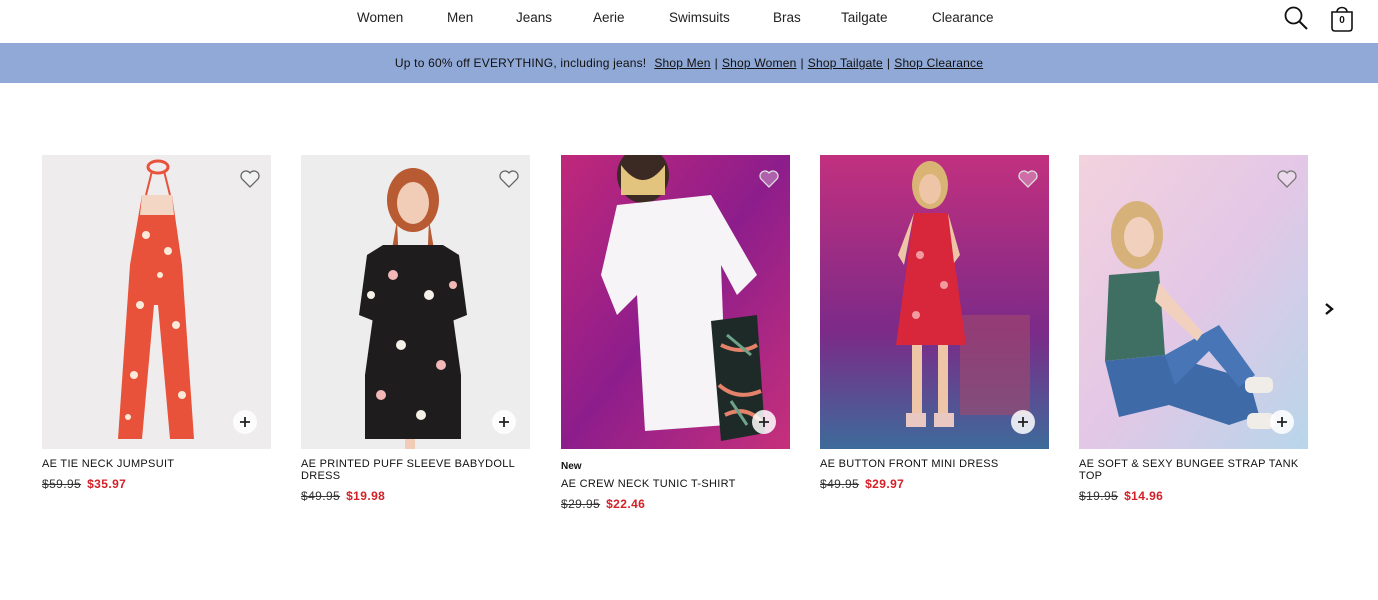 The height and width of the screenshot is (600, 1378). Describe the element at coordinates (156, 484) in the screenshot. I see `product-prices: $59.95 $35.97` at that location.